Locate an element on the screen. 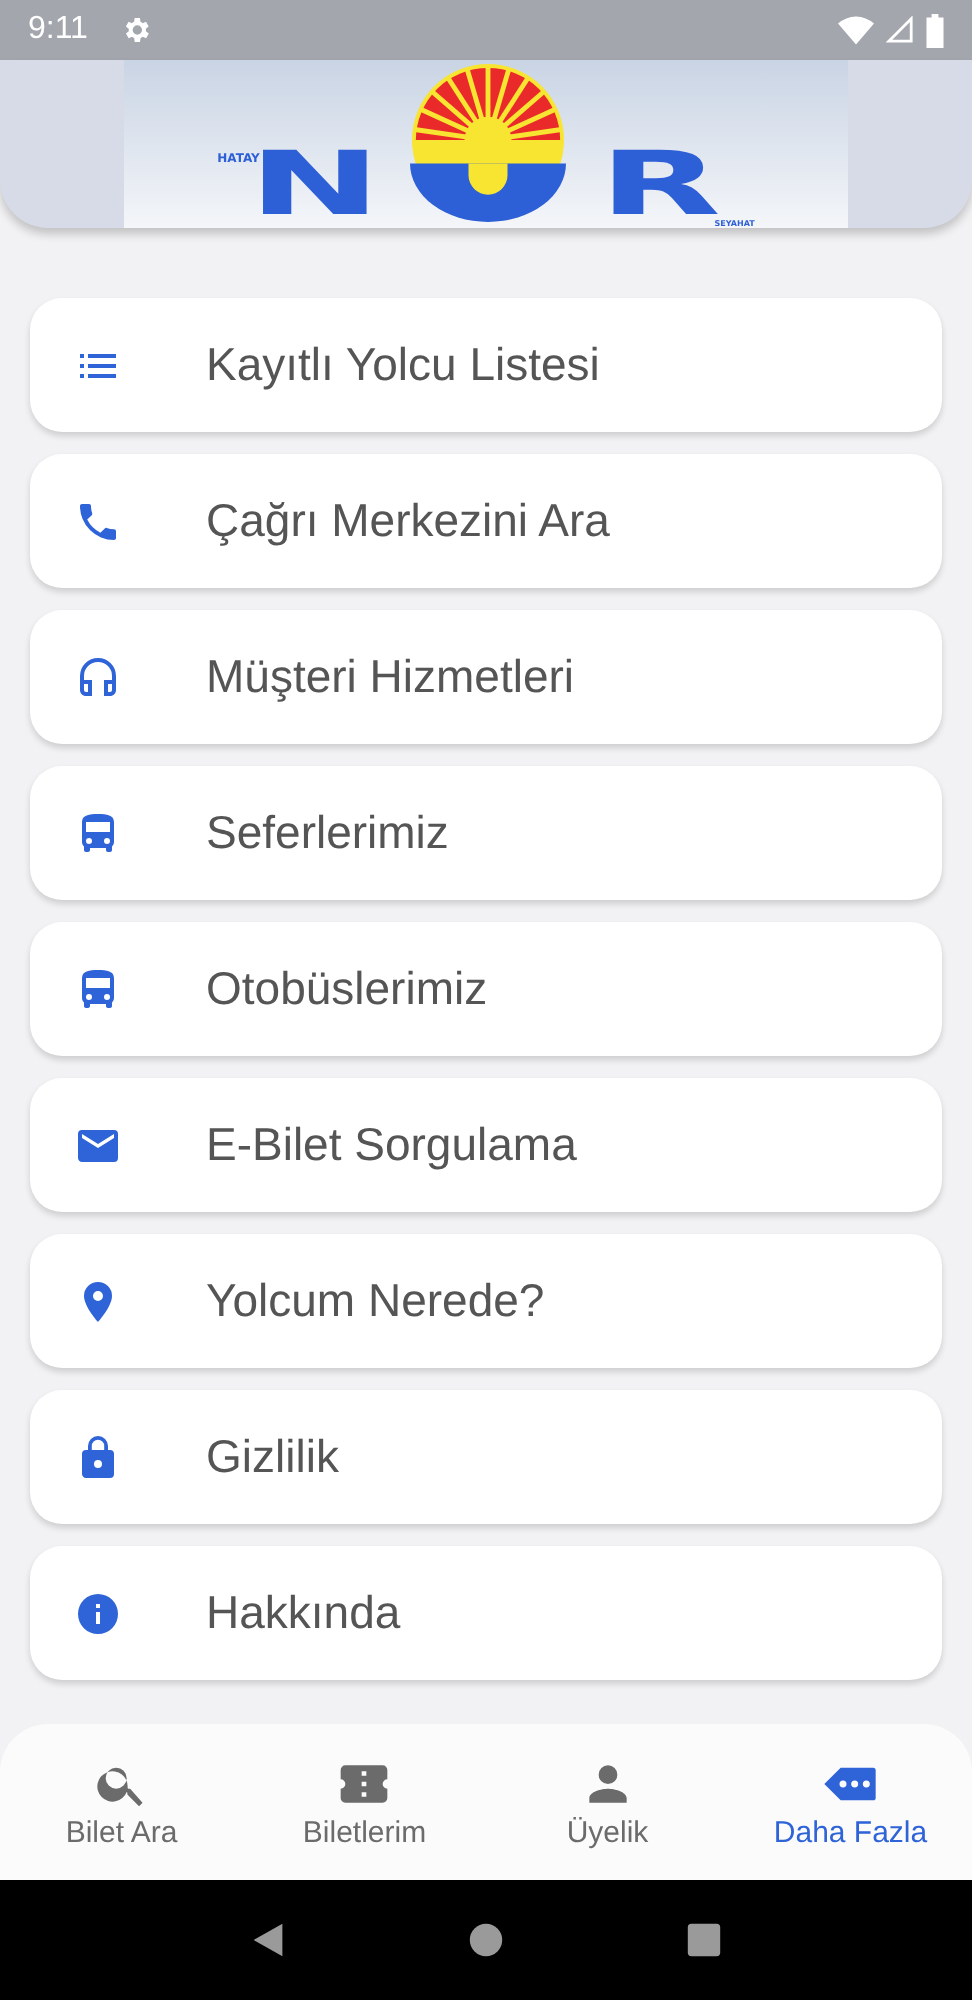  recents-icon is located at coordinates (703, 1940).